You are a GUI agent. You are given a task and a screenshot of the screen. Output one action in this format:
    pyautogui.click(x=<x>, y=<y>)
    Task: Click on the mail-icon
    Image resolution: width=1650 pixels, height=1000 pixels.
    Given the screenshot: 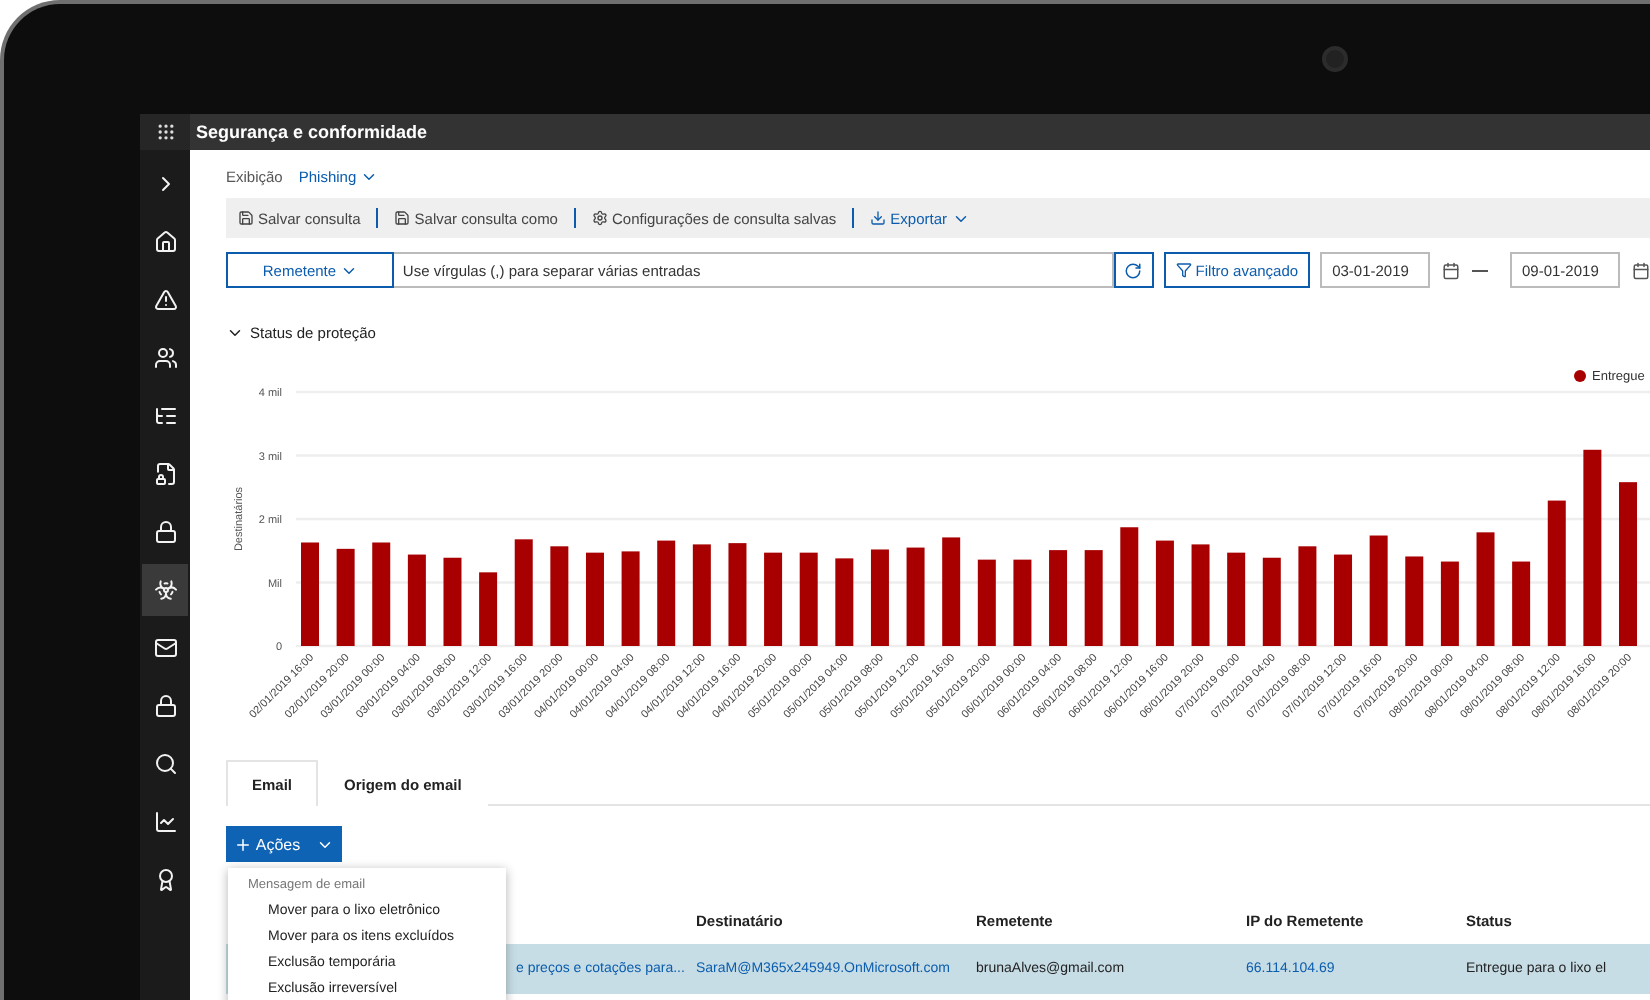 What is the action you would take?
    pyautogui.click(x=165, y=648)
    